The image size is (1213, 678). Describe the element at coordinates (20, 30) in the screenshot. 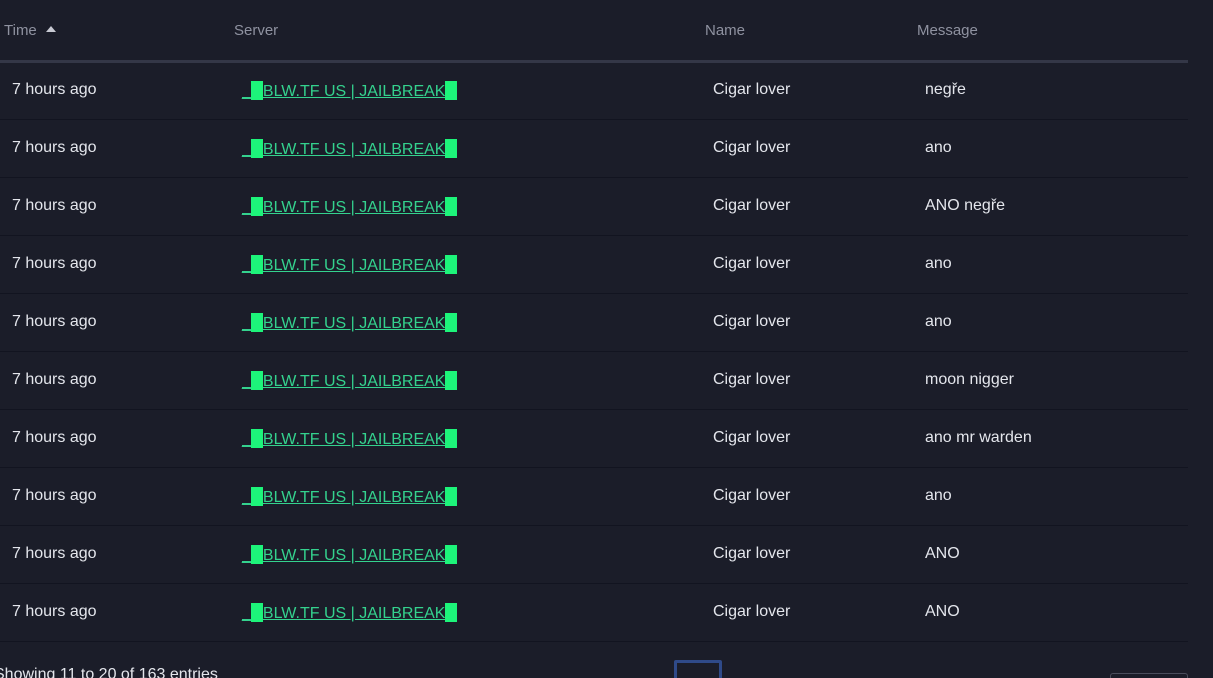

I see `column-header-time-label: Time` at that location.